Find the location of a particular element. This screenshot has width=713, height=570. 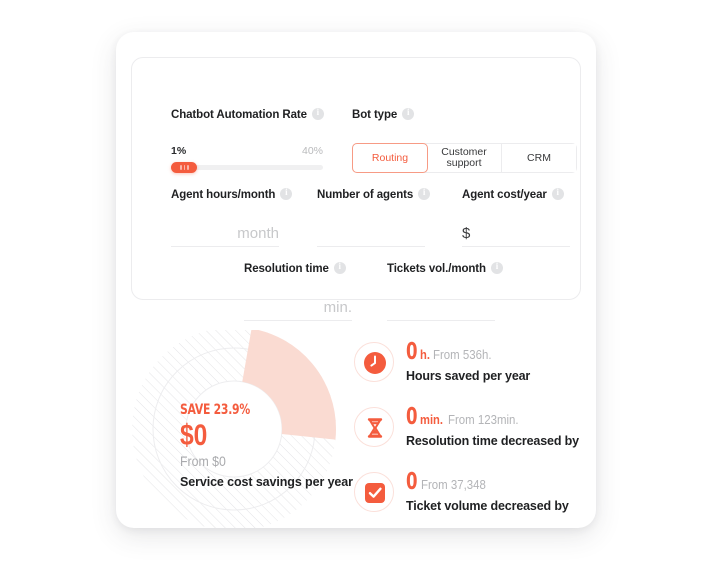

bot-type-group: Bot type Routing Customer support CRM is located at coordinates (464, 139).